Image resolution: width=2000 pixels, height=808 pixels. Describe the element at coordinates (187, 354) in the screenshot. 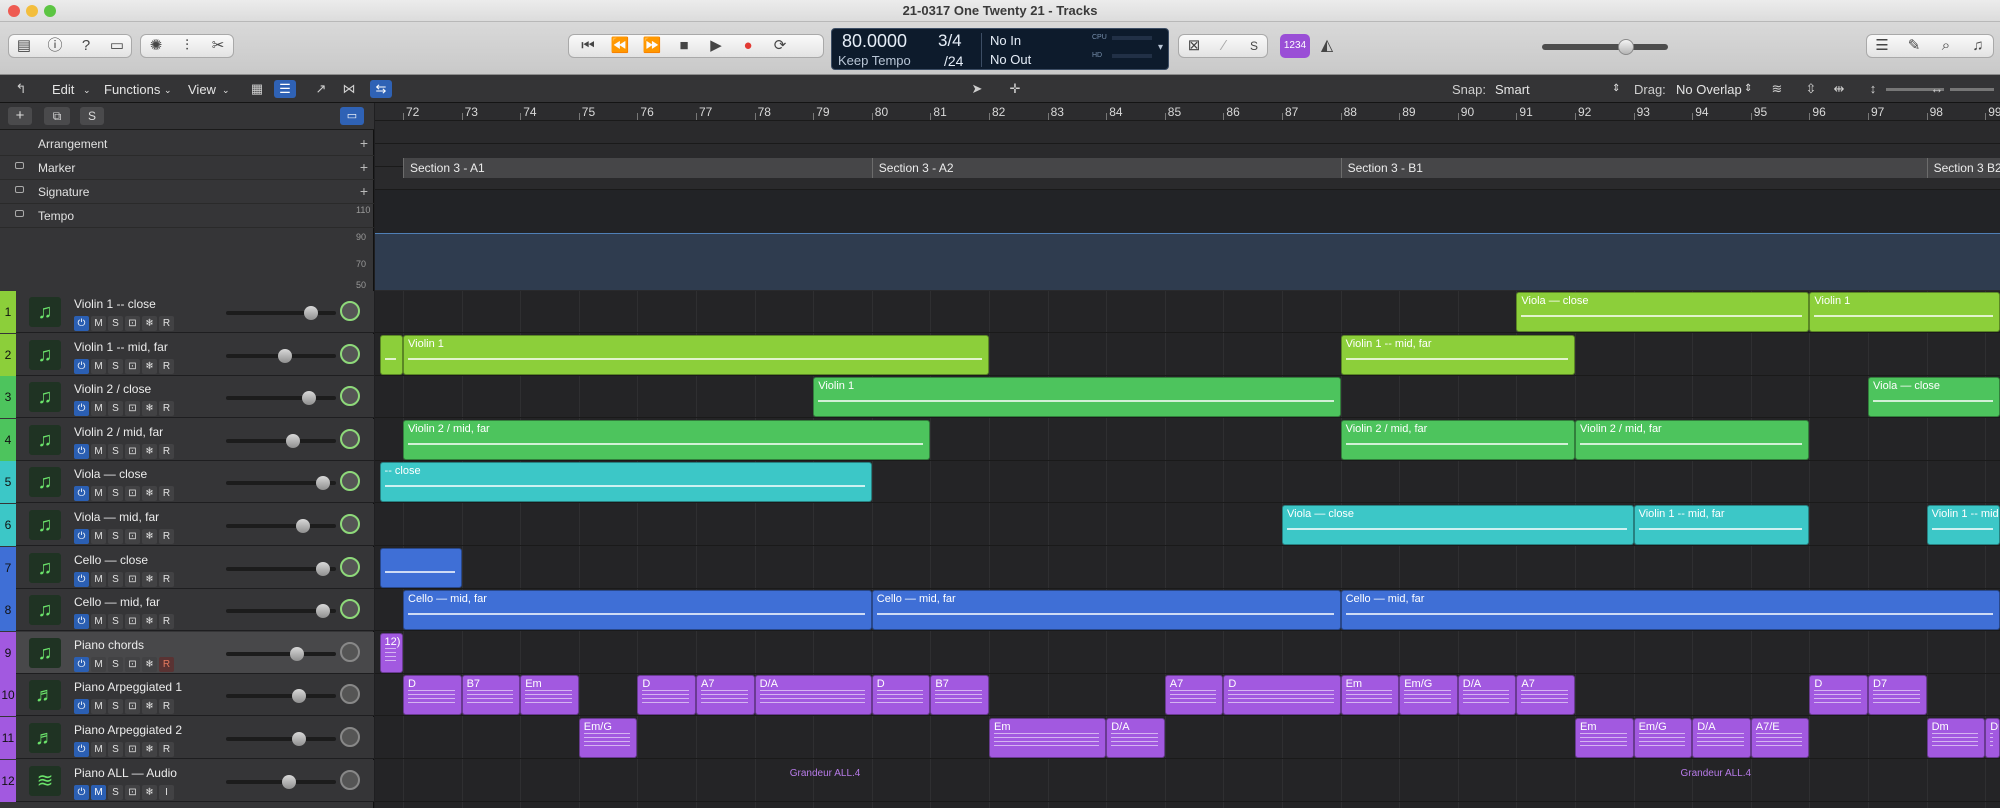

I see `track-header: 2 ♫ Violin 1 -- mid, far ⏻ M S ⊡ ❄ R` at that location.